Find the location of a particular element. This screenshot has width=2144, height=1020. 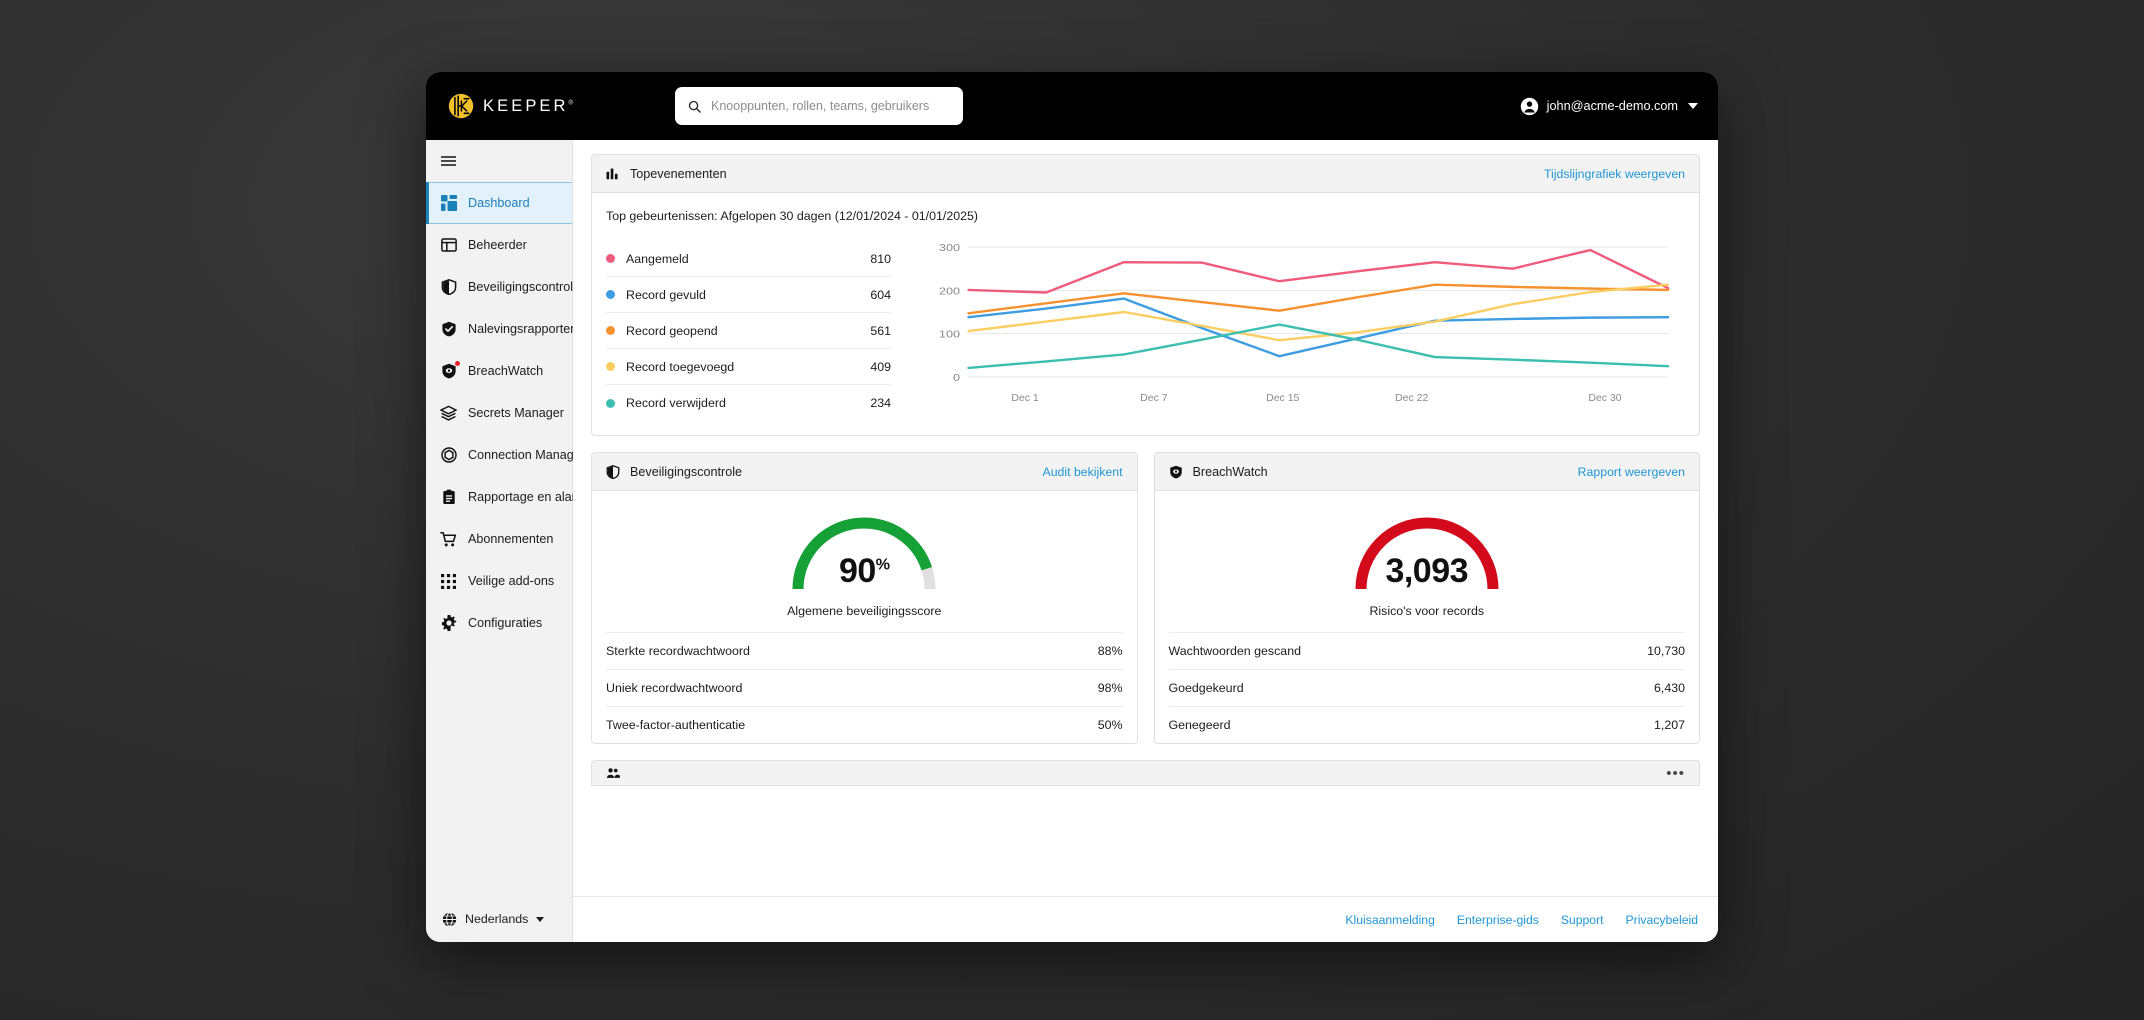

security-gauge-arc: 90% is located at coordinates (864, 552).